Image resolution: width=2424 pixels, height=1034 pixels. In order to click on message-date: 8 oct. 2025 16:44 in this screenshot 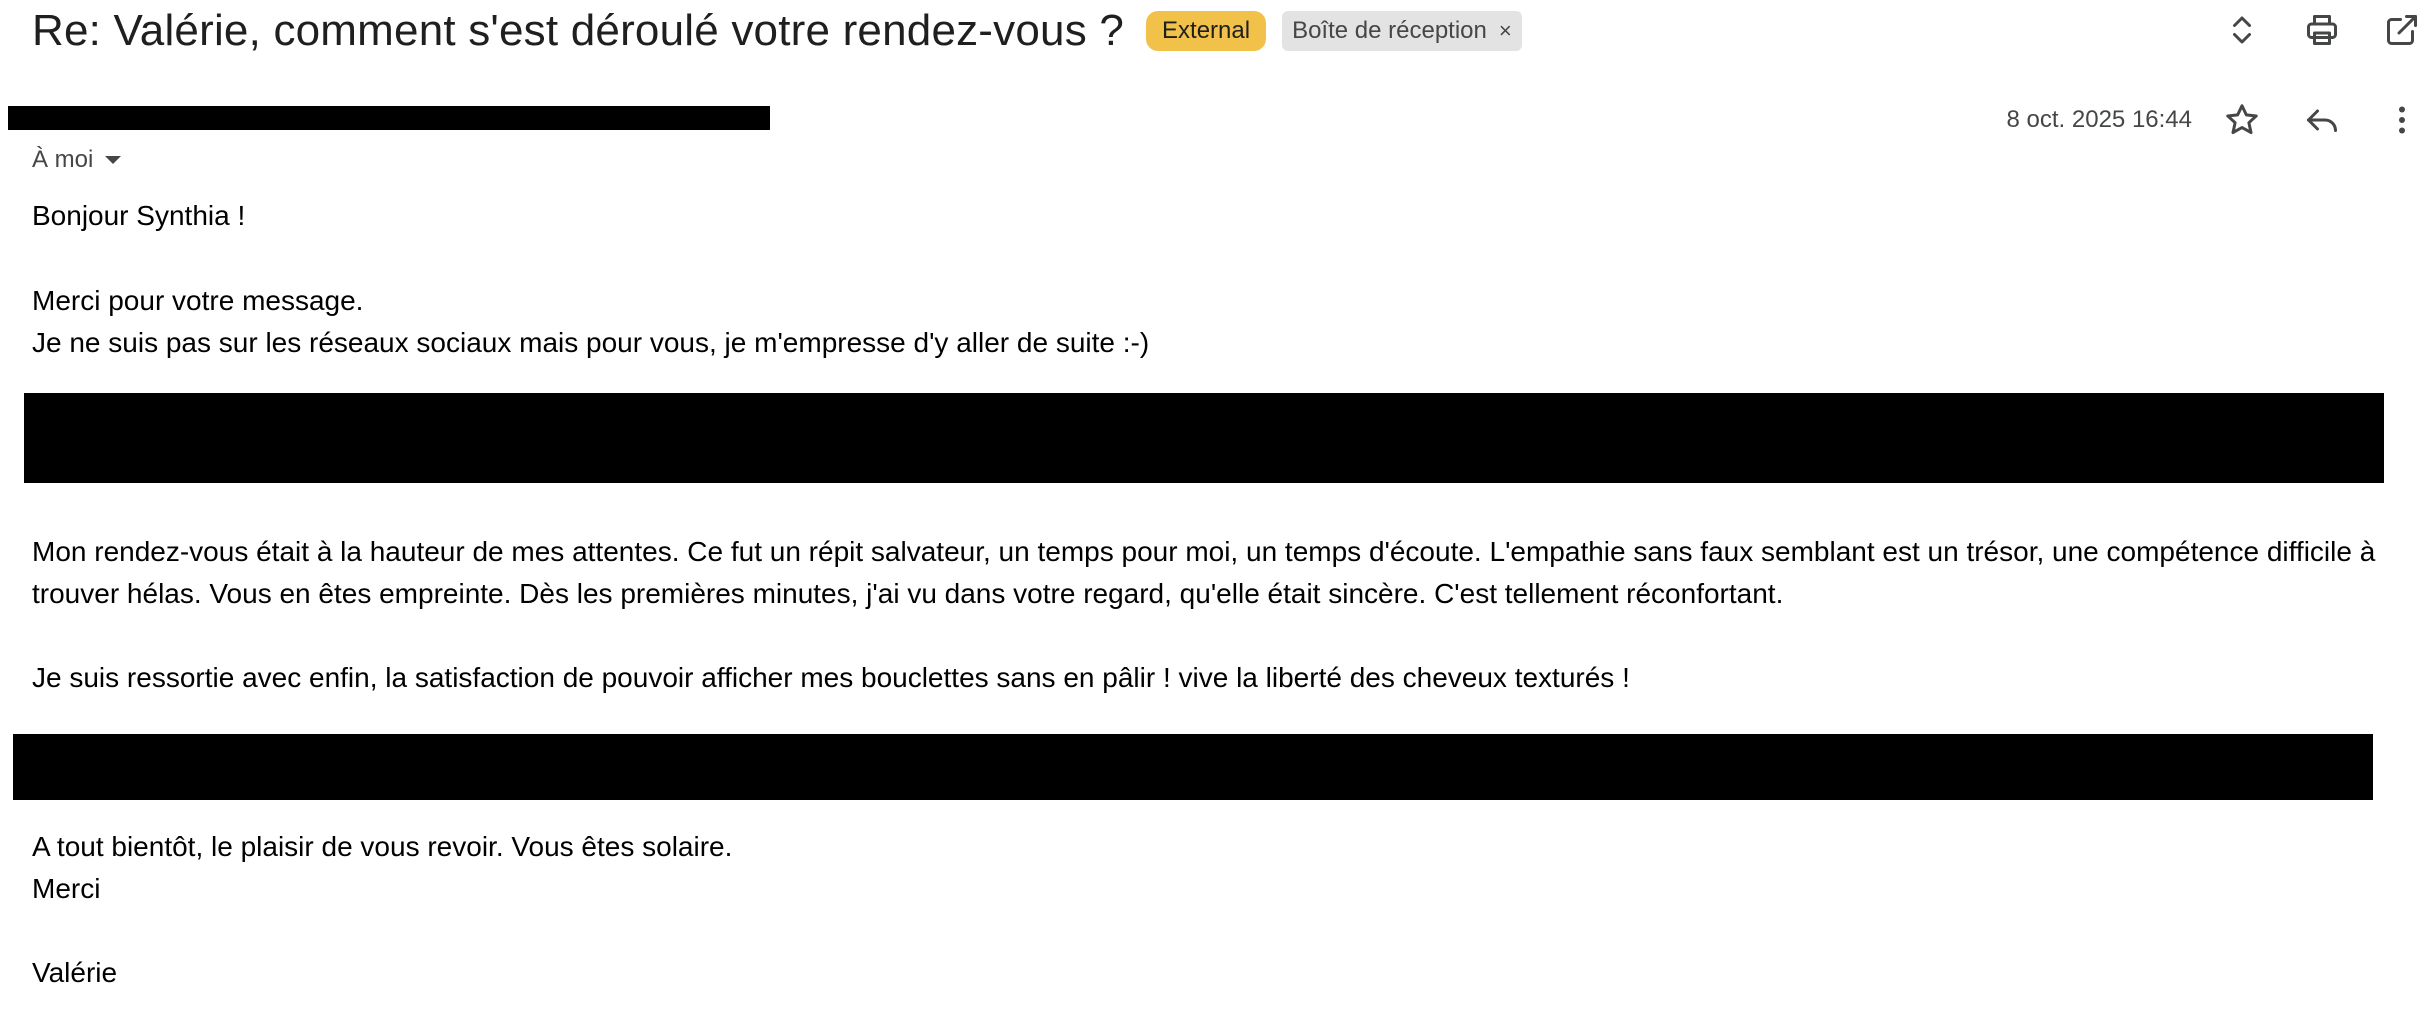, I will do `click(2099, 119)`.